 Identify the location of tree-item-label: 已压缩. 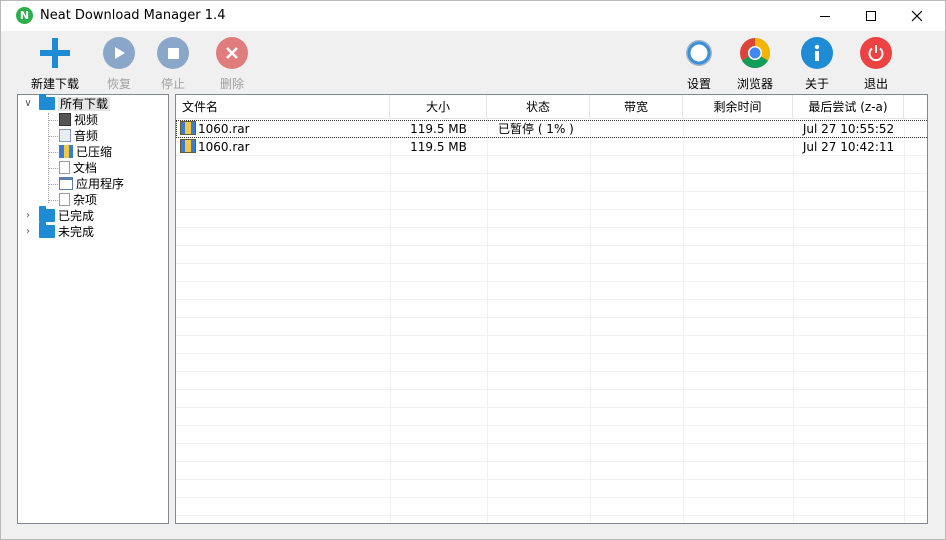
(94, 152).